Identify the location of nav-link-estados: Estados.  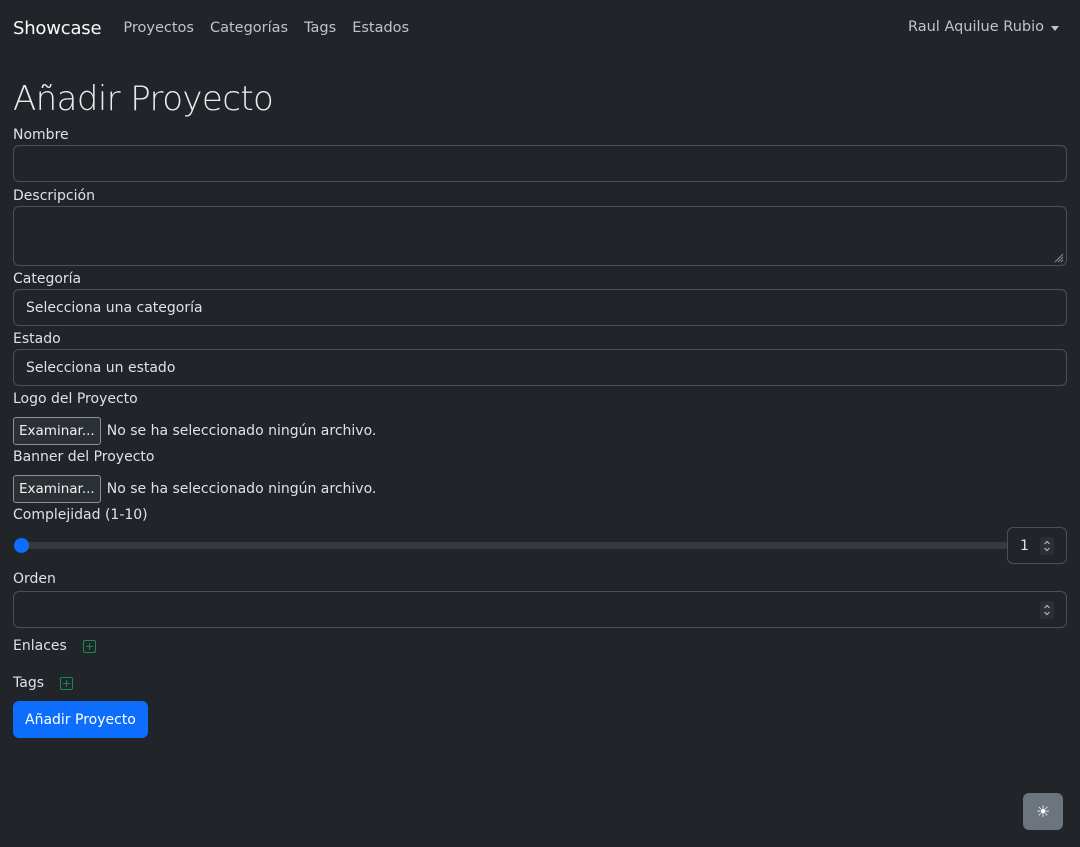
(380, 28).